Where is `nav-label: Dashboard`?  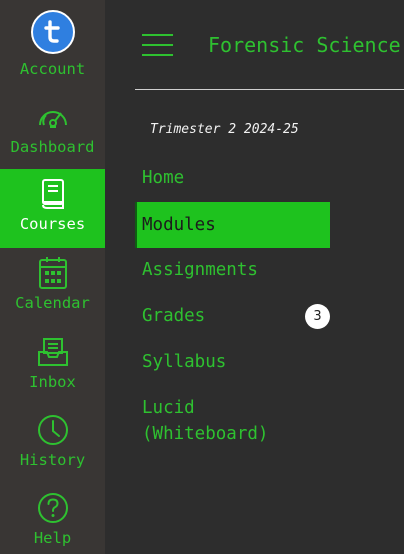
nav-label: Dashboard is located at coordinates (52, 147).